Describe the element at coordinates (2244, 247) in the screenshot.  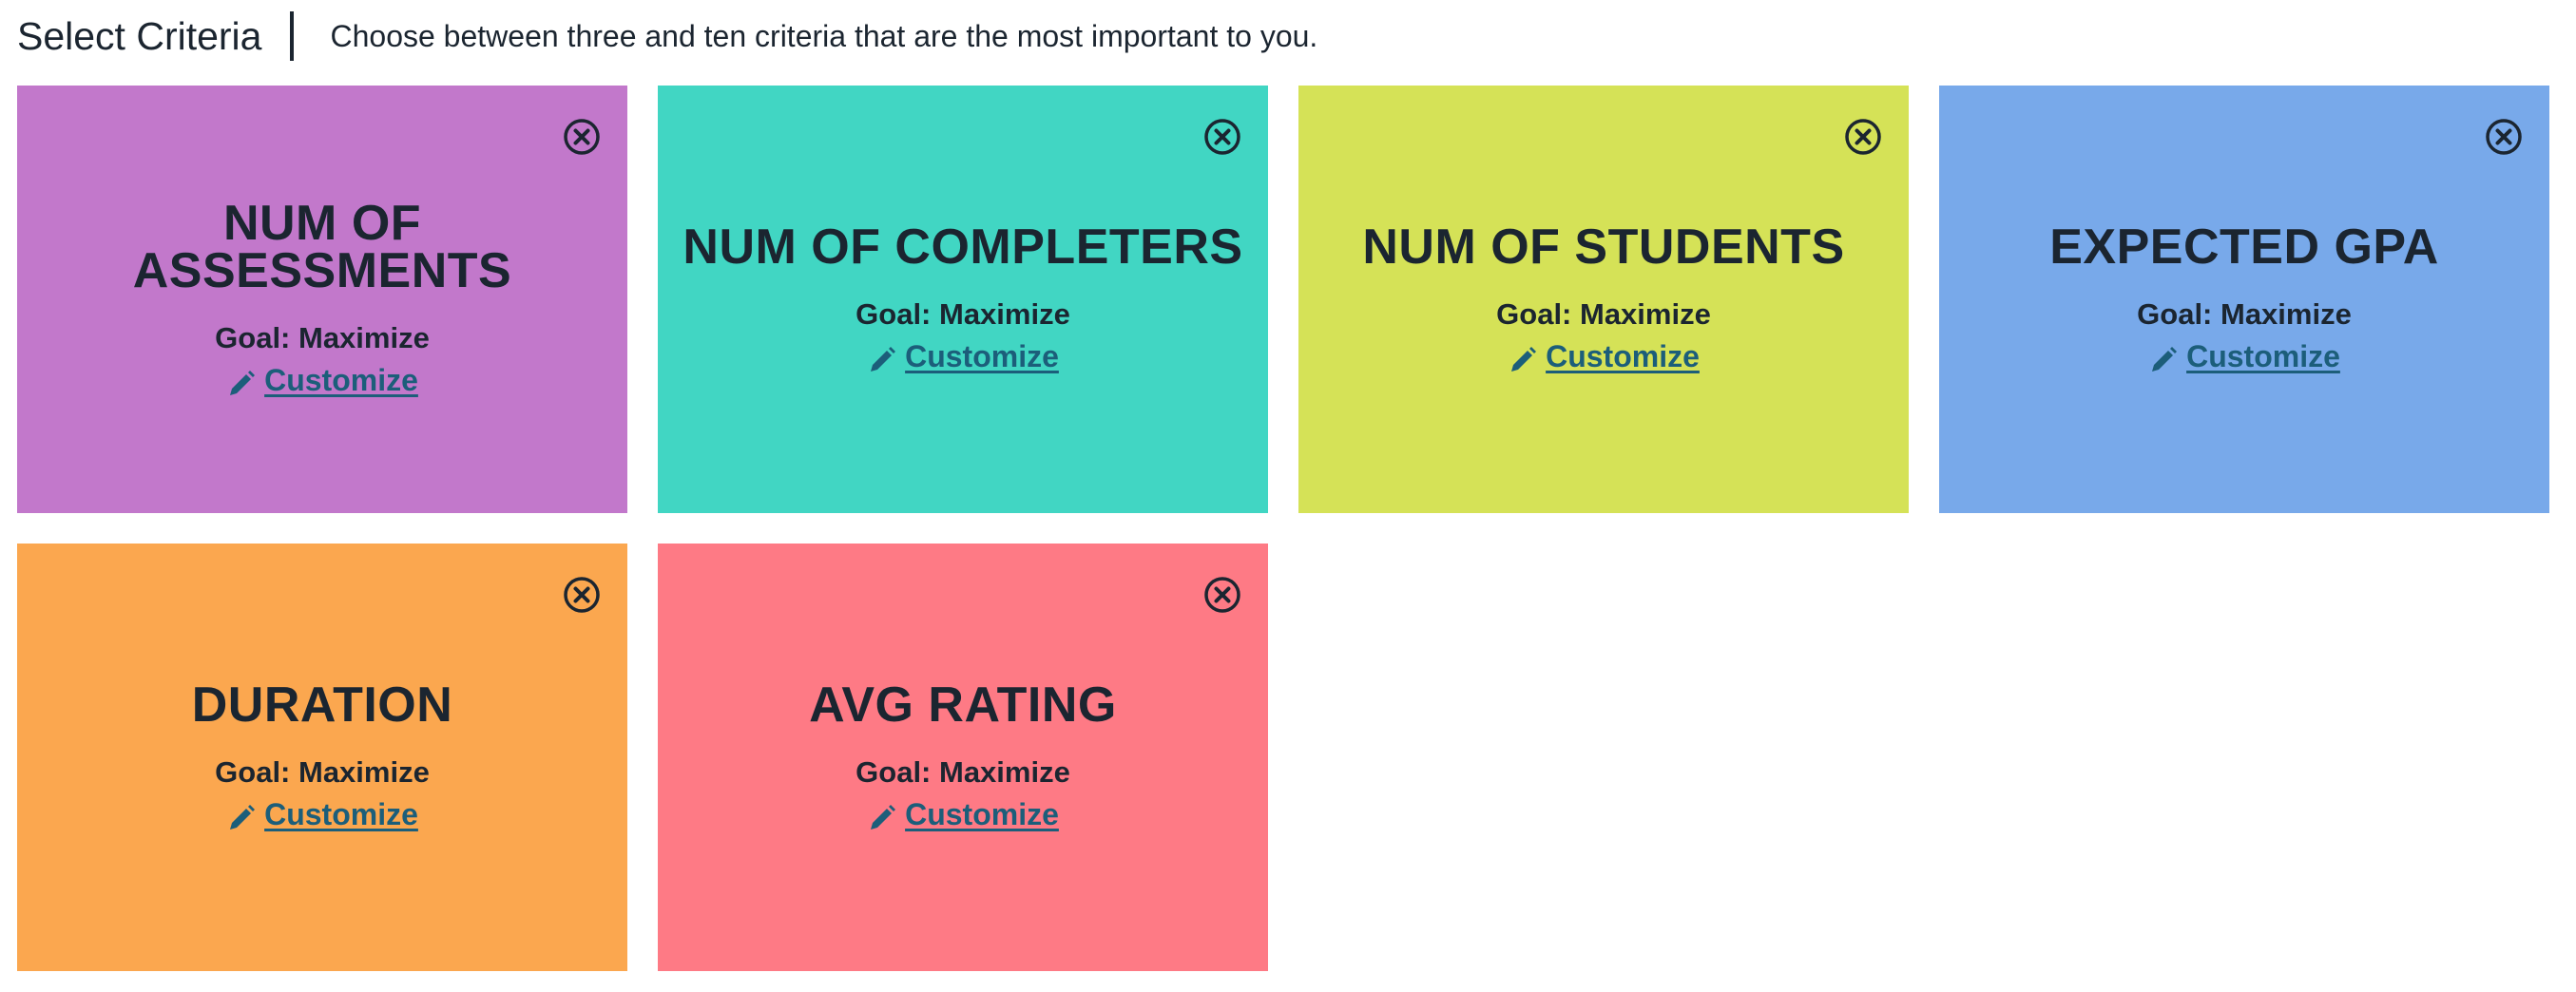
I see `criterion-title: EXPECTED GPA` at that location.